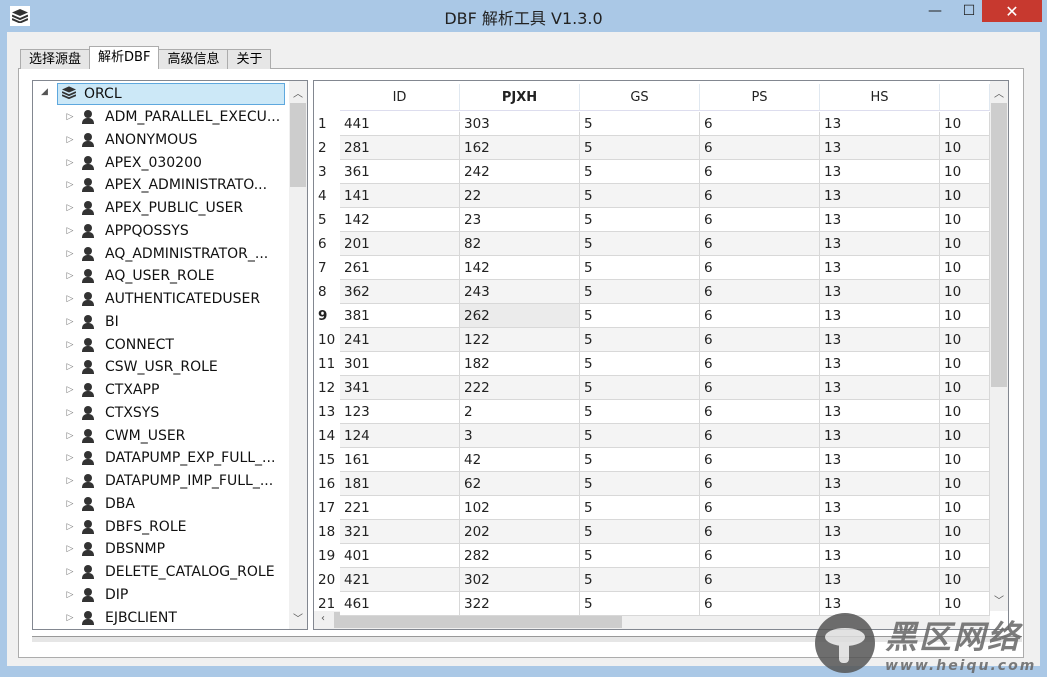  What do you see at coordinates (327, 244) in the screenshot?
I see `row-header: 6` at bounding box center [327, 244].